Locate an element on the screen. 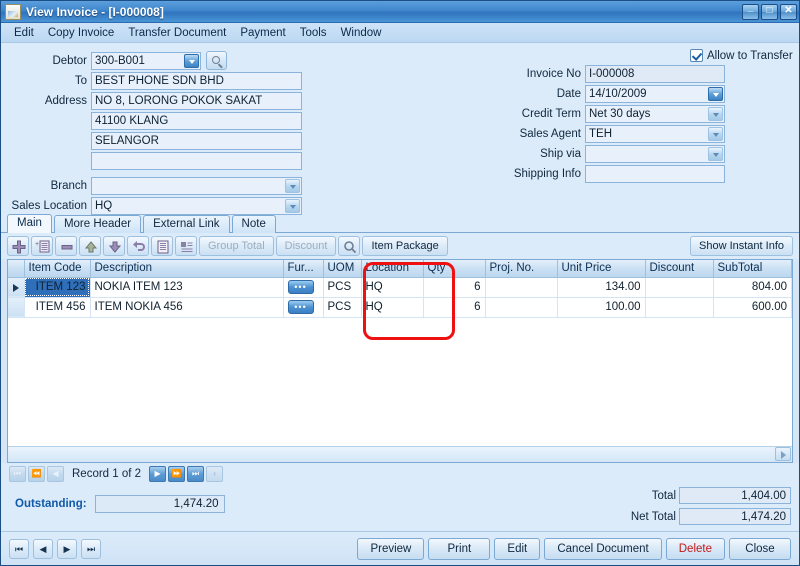  last-record-button: ⏭ is located at coordinates (91, 548).